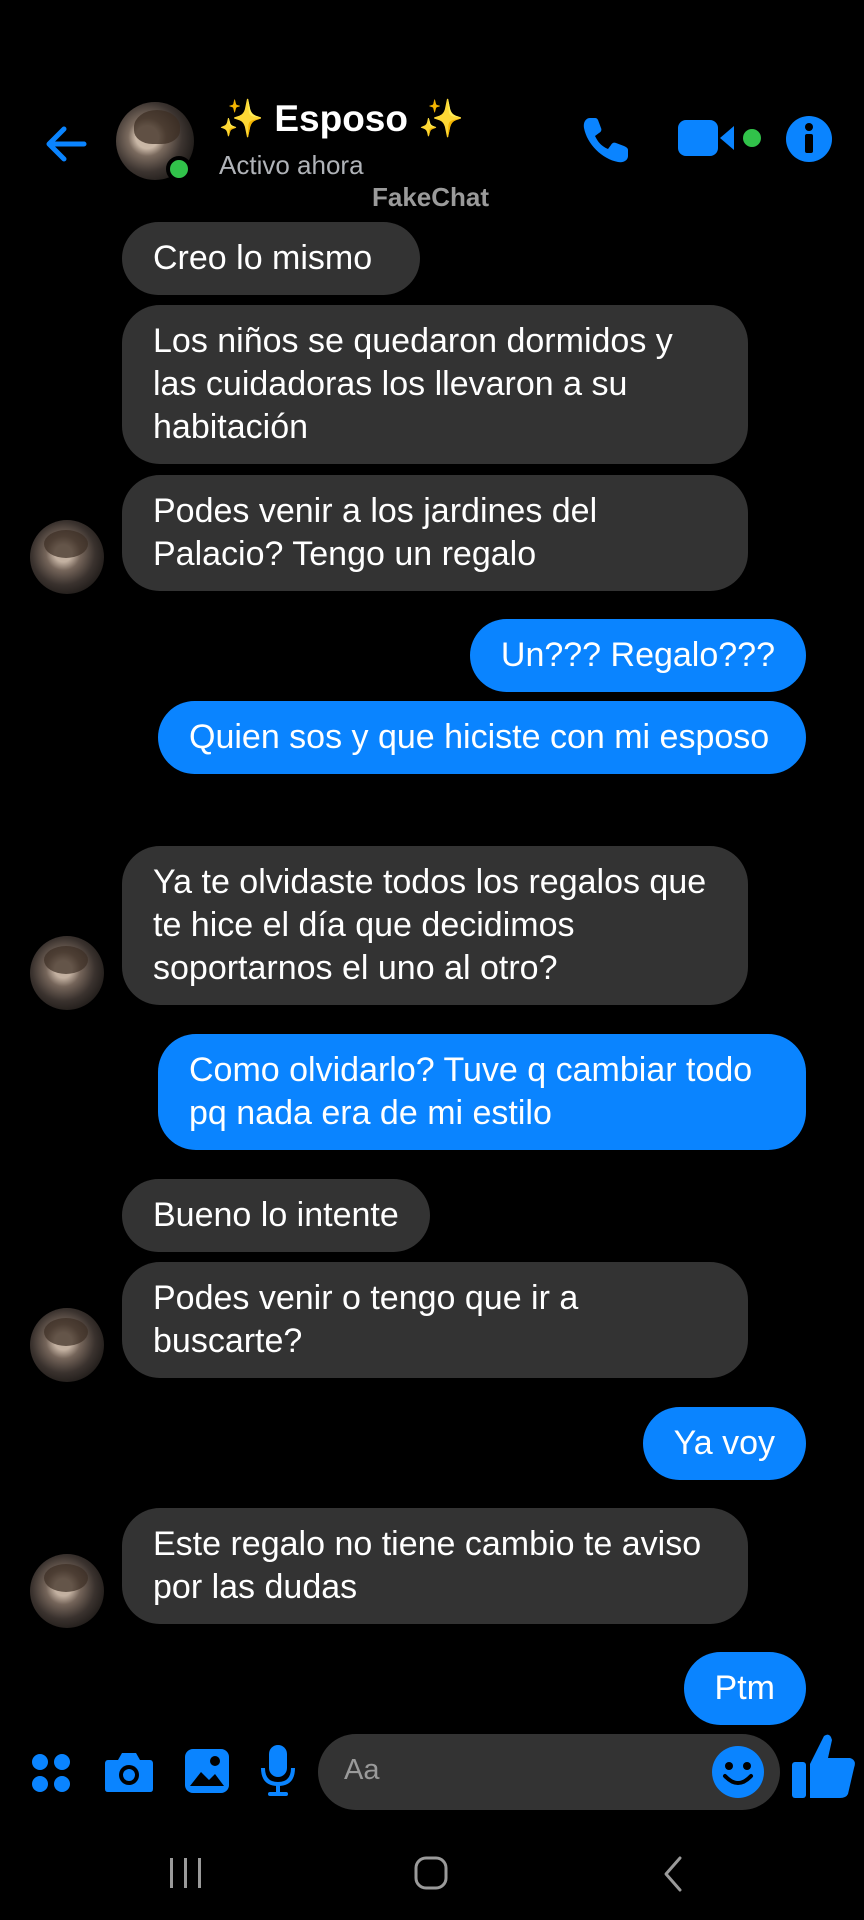 This screenshot has height=1920, width=864. What do you see at coordinates (291, 165) in the screenshot?
I see `contact-status: Activo ahora` at bounding box center [291, 165].